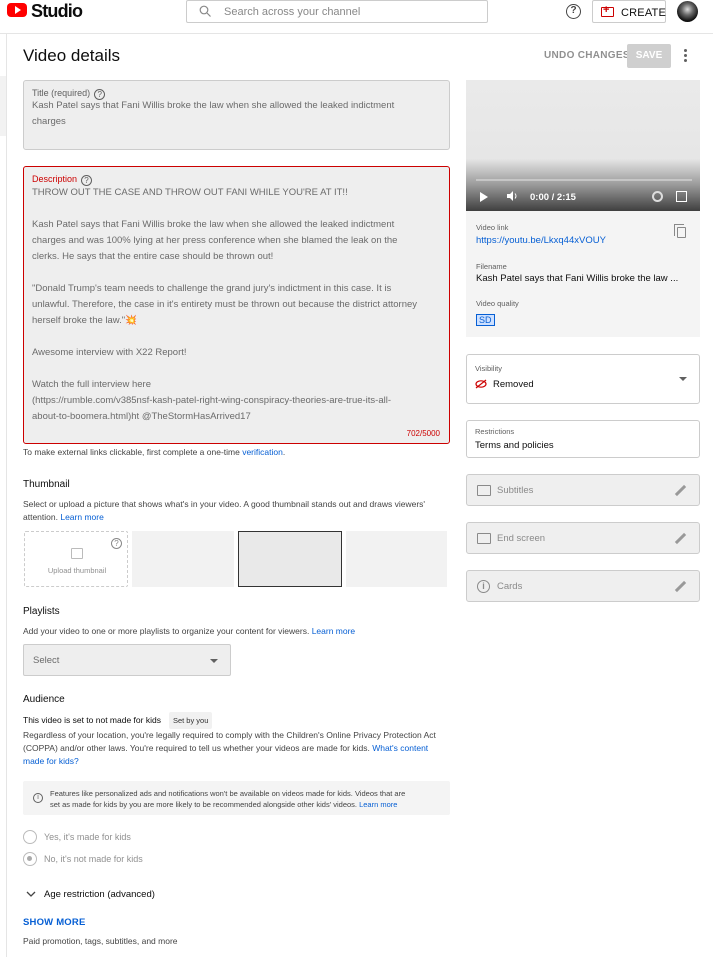  What do you see at coordinates (484, 538) in the screenshot?
I see `end-screen-icon` at bounding box center [484, 538].